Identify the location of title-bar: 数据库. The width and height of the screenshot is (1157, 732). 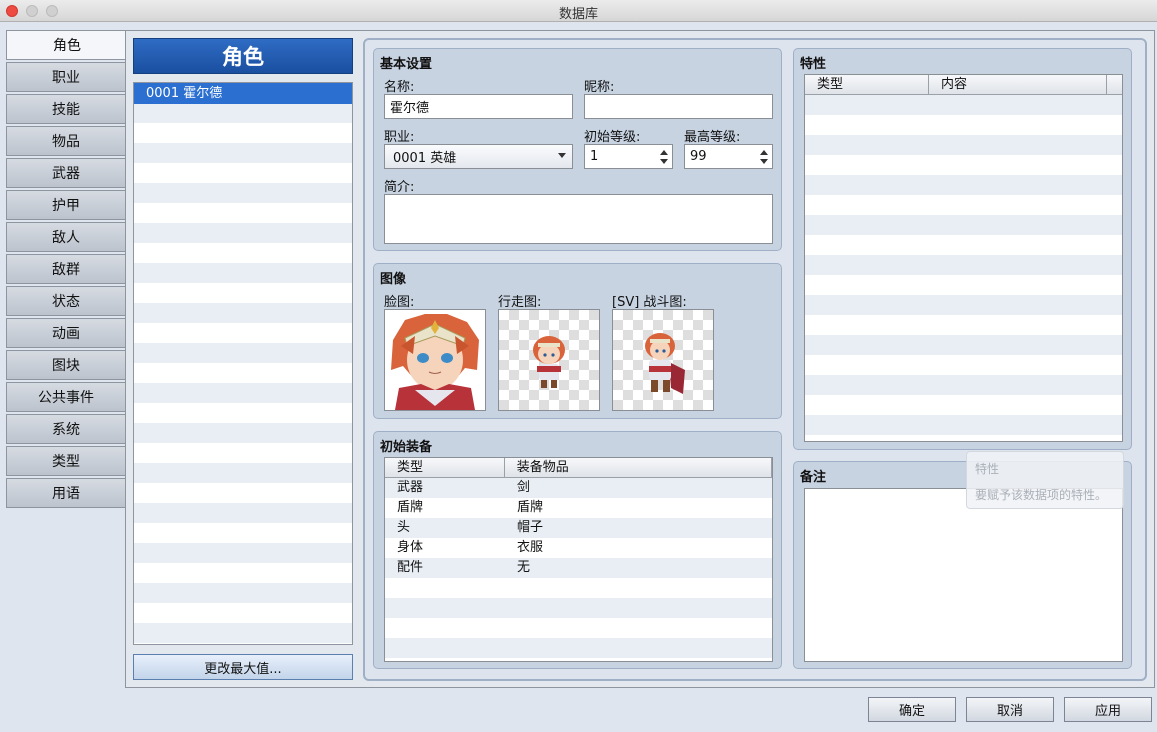
(578, 11).